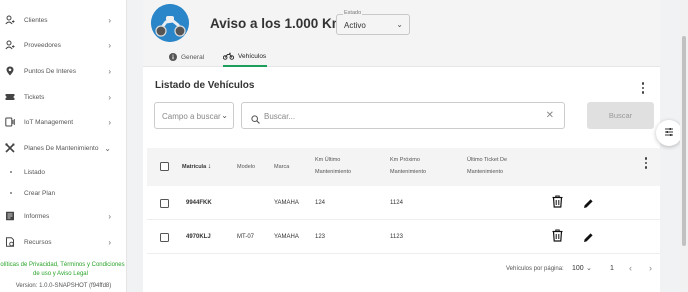 The height and width of the screenshot is (292, 688). What do you see at coordinates (408, 166) in the screenshot?
I see `column-km-proximo: Km Próximo Mantenimiento` at bounding box center [408, 166].